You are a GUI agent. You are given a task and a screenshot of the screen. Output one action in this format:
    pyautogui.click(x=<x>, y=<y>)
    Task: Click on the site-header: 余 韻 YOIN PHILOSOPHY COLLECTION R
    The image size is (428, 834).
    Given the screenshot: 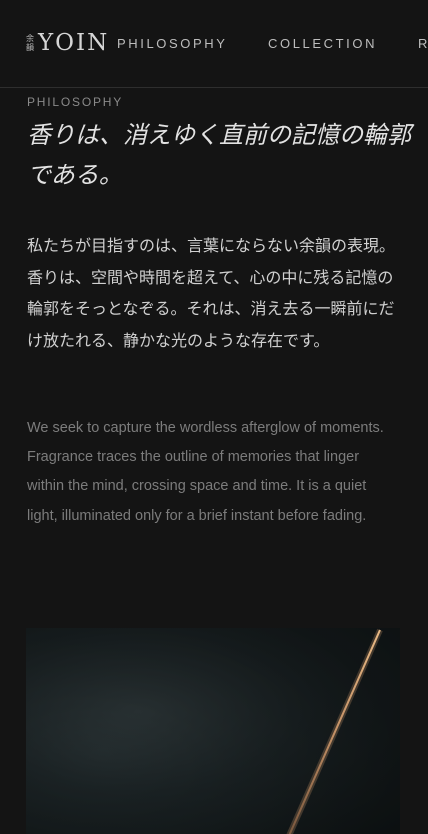 What is the action you would take?
    pyautogui.click(x=214, y=44)
    